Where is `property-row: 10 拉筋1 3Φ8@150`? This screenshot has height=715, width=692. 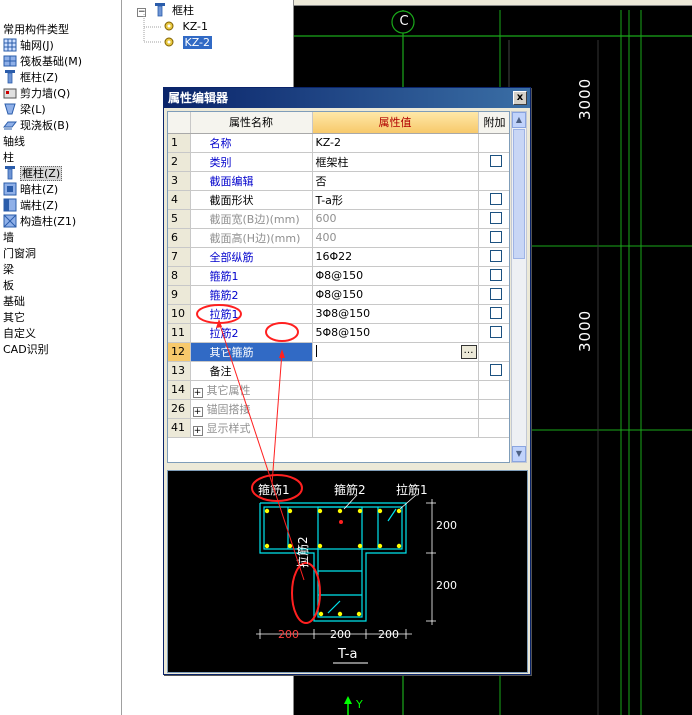
property-row: 10 拉筋1 3Φ8@150 is located at coordinates (338, 314).